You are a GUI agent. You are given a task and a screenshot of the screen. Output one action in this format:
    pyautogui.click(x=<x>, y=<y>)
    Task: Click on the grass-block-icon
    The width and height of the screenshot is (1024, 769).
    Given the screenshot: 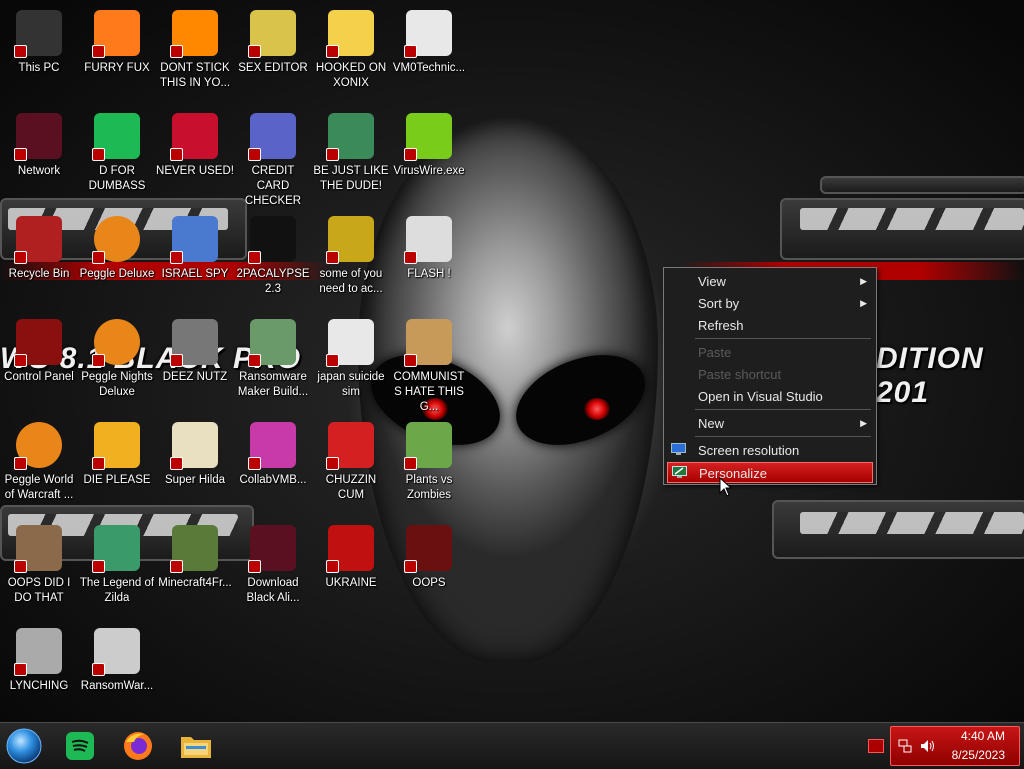 What is the action you would take?
    pyautogui.click(x=194, y=549)
    